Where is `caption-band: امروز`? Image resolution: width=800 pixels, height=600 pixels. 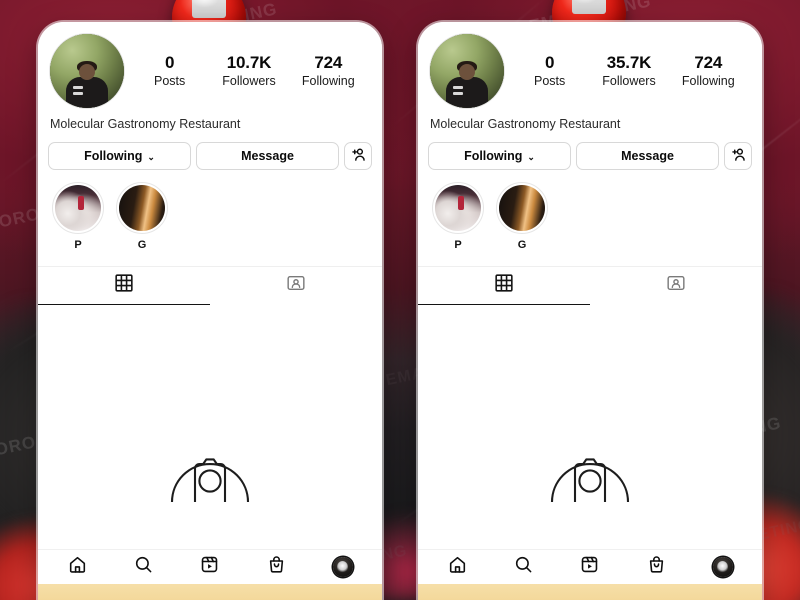
caption-band: امروز is located at coordinates (590, 592).